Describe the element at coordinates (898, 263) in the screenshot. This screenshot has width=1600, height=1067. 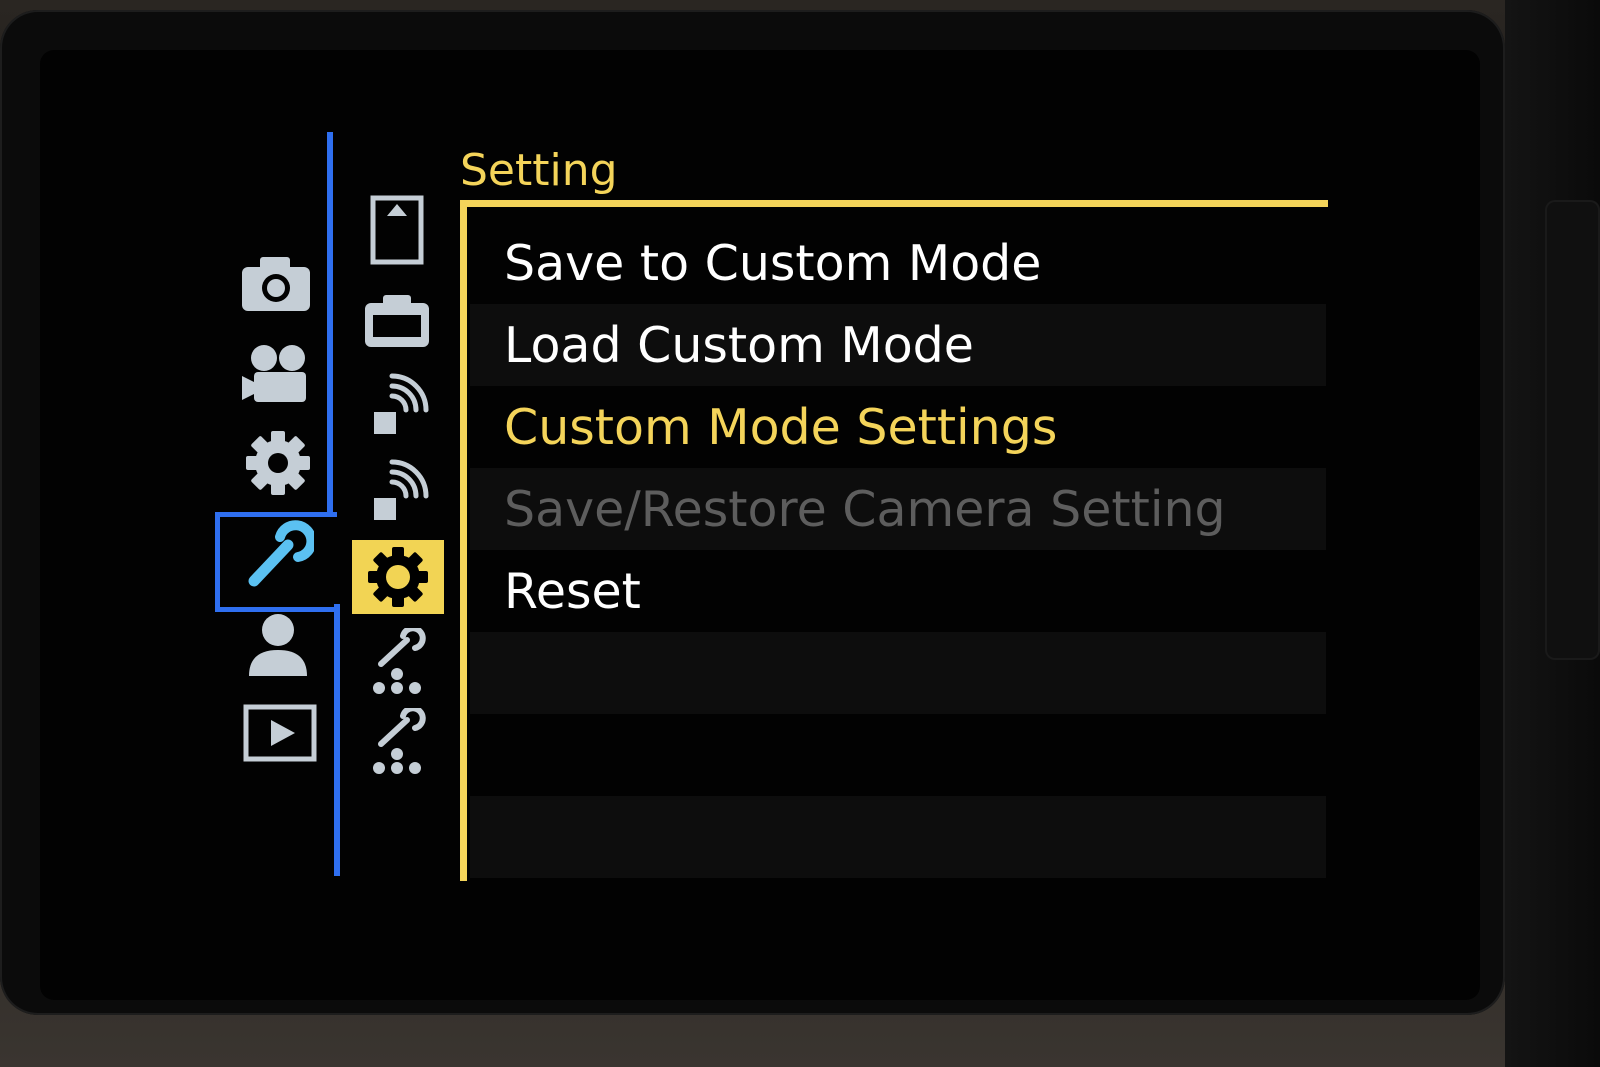
I see `menu-item-save-to-custom-mode: Save to Custom Mode` at that location.